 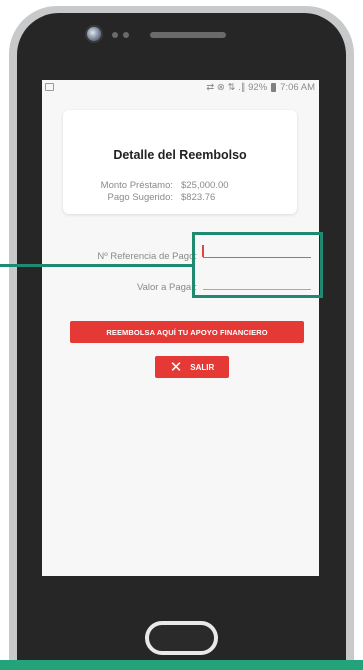 I want to click on reimburse-button: REEMBOLSA AQUÍ TU APOYO FINANCIERO, so click(x=187, y=332).